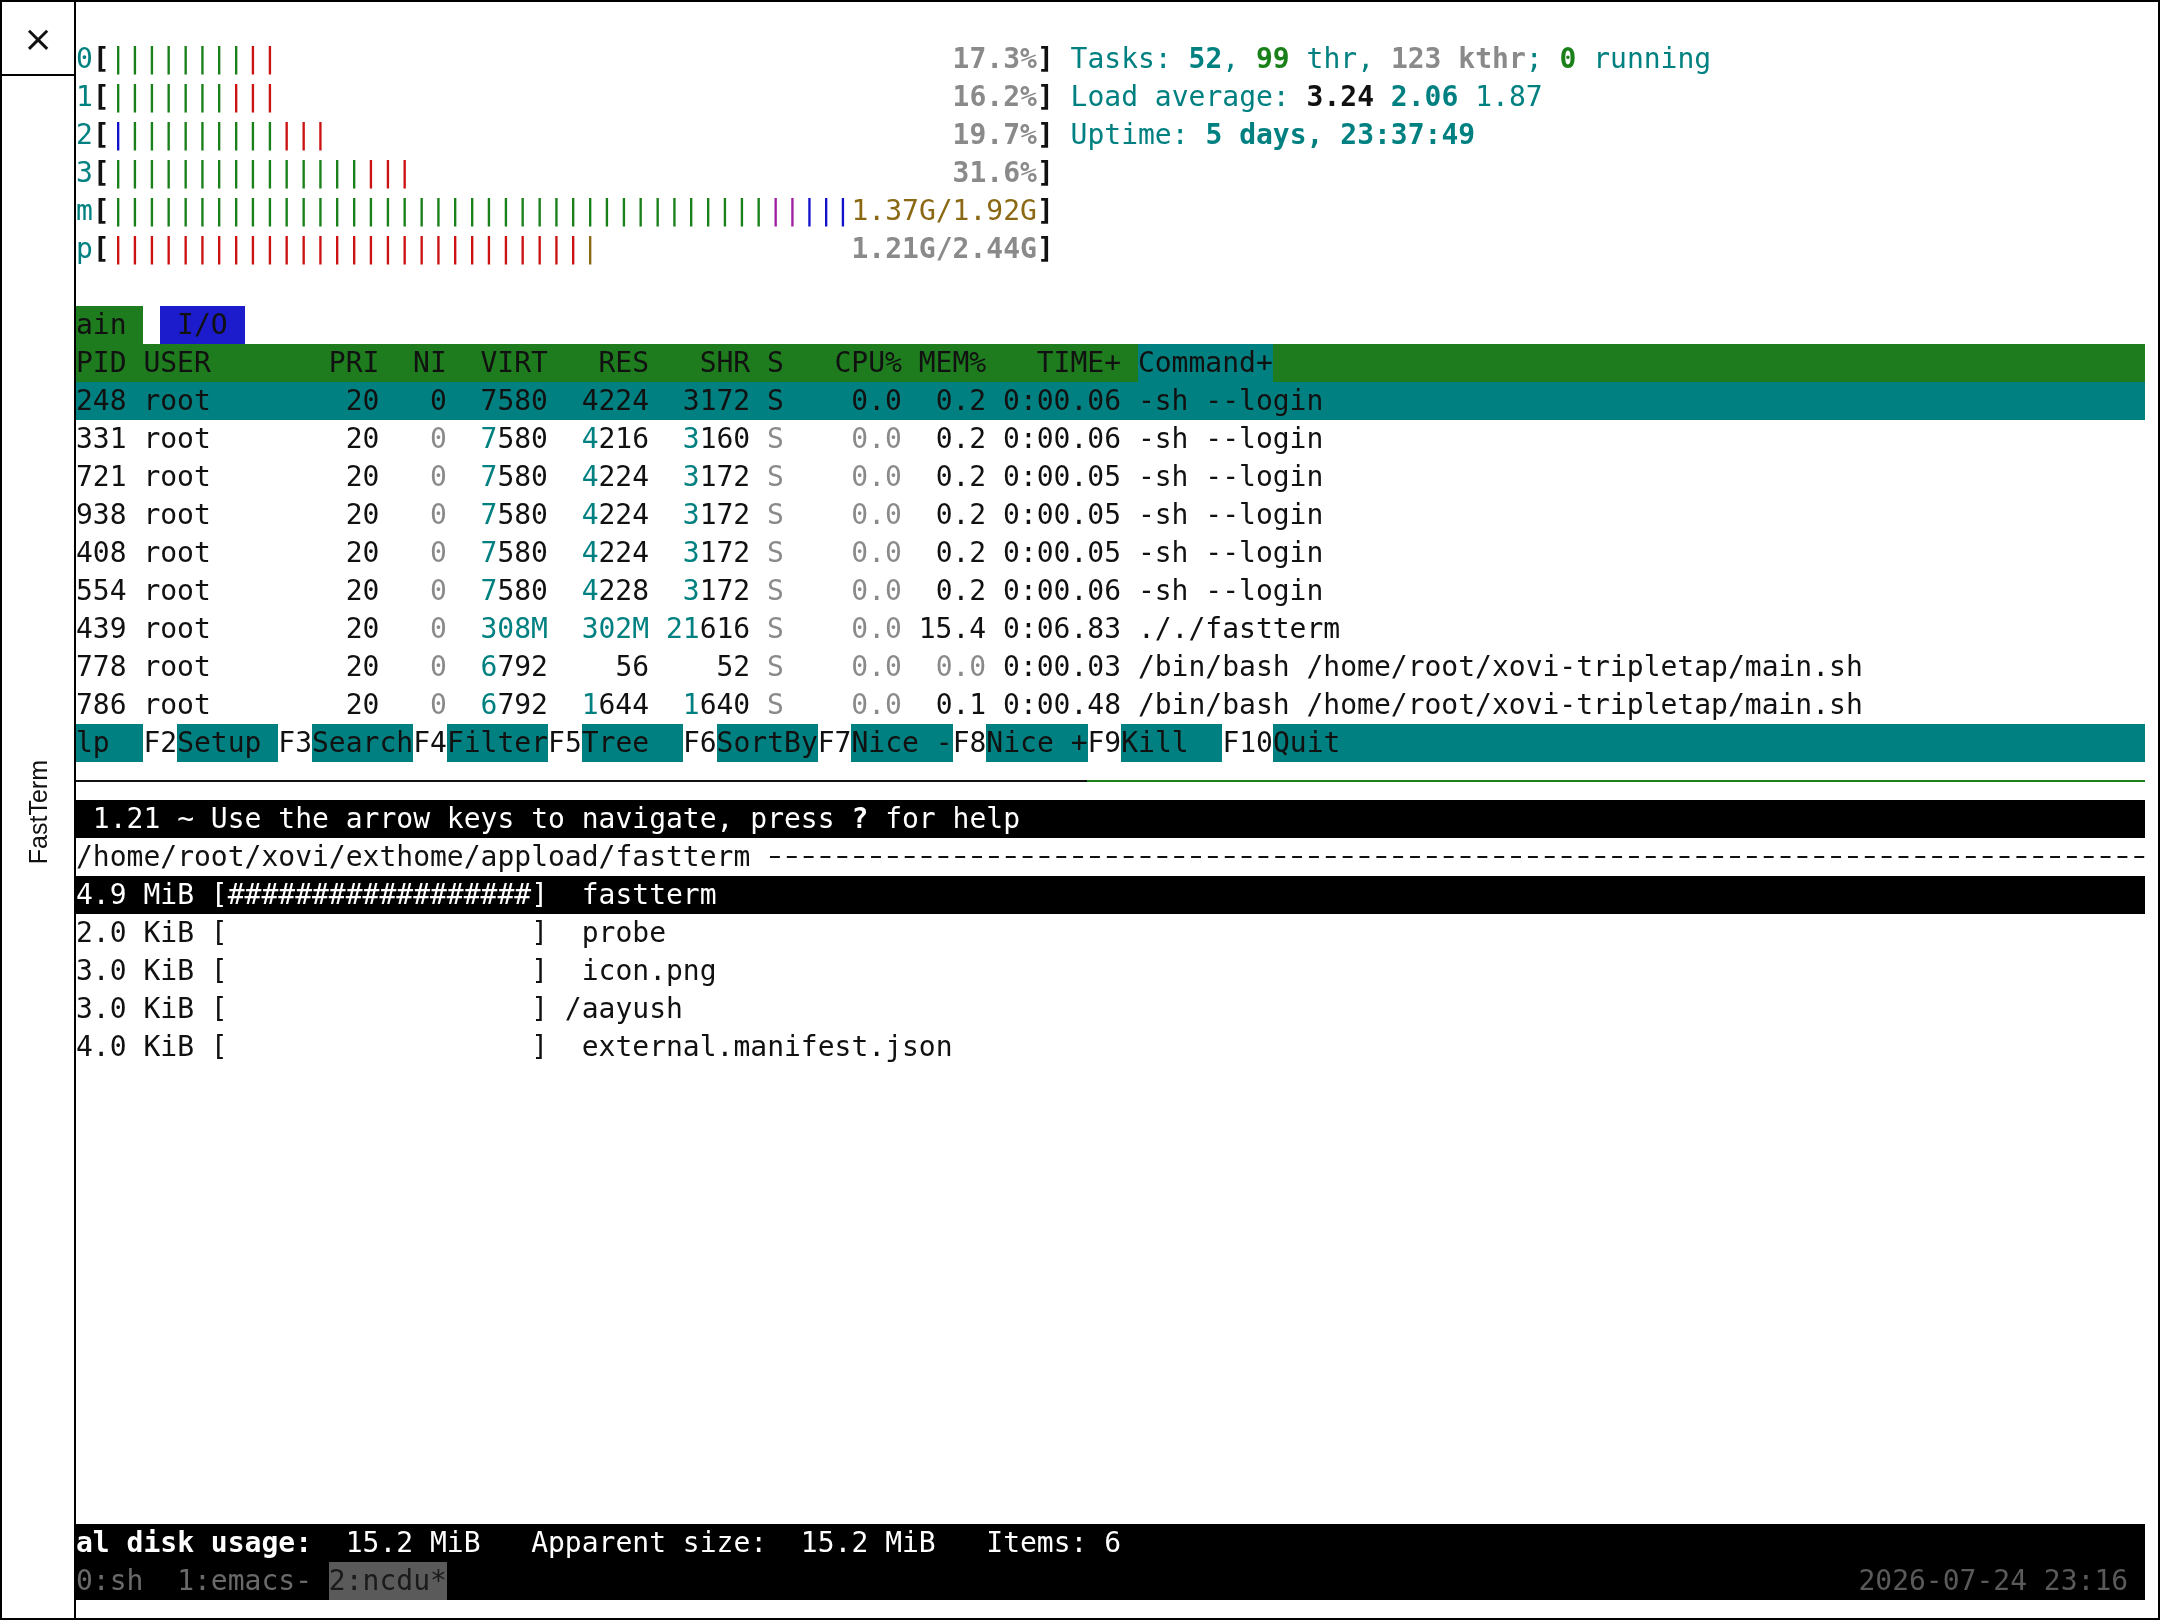 This screenshot has height=1620, width=2160. I want to click on process-row: 331 root 20 0 7580 4216 3160 S 0.0 0.2 0:00.06 -sh --login, so click(1110, 439).